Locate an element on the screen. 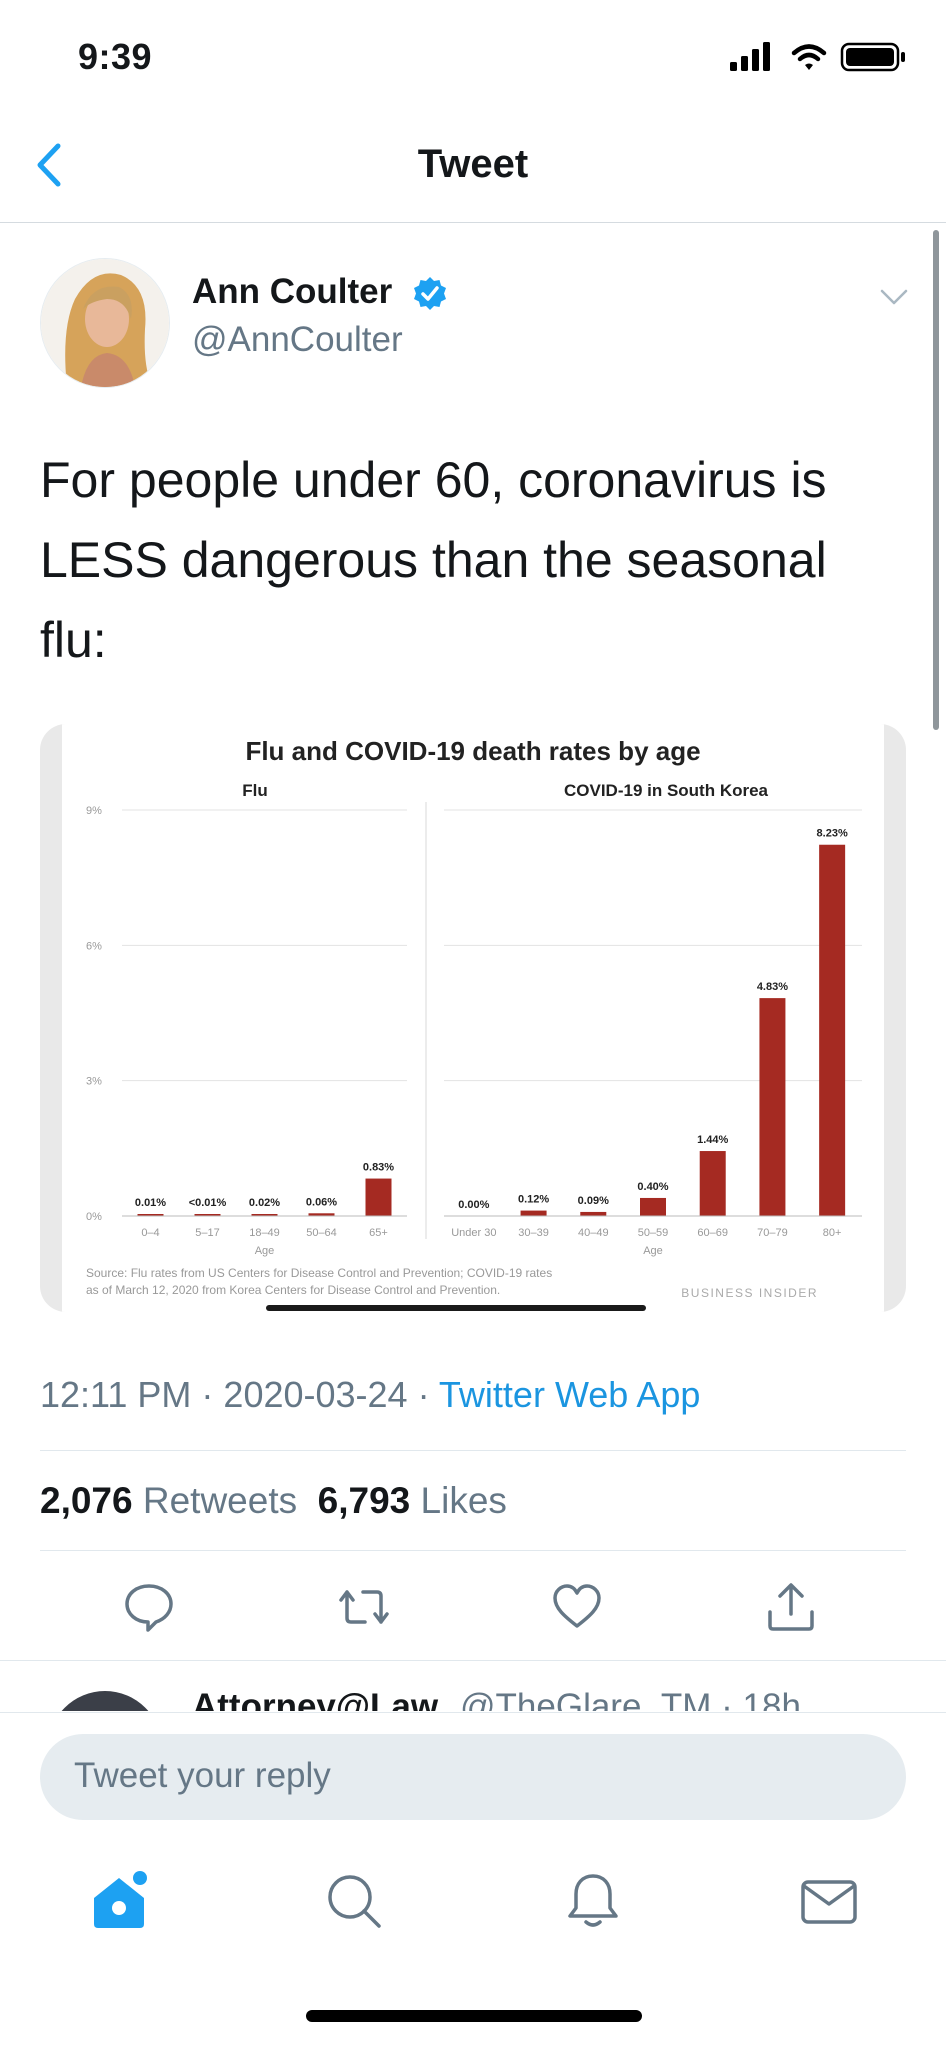 The width and height of the screenshot is (946, 2049). y-tick-label: 9% is located at coordinates (94, 811).